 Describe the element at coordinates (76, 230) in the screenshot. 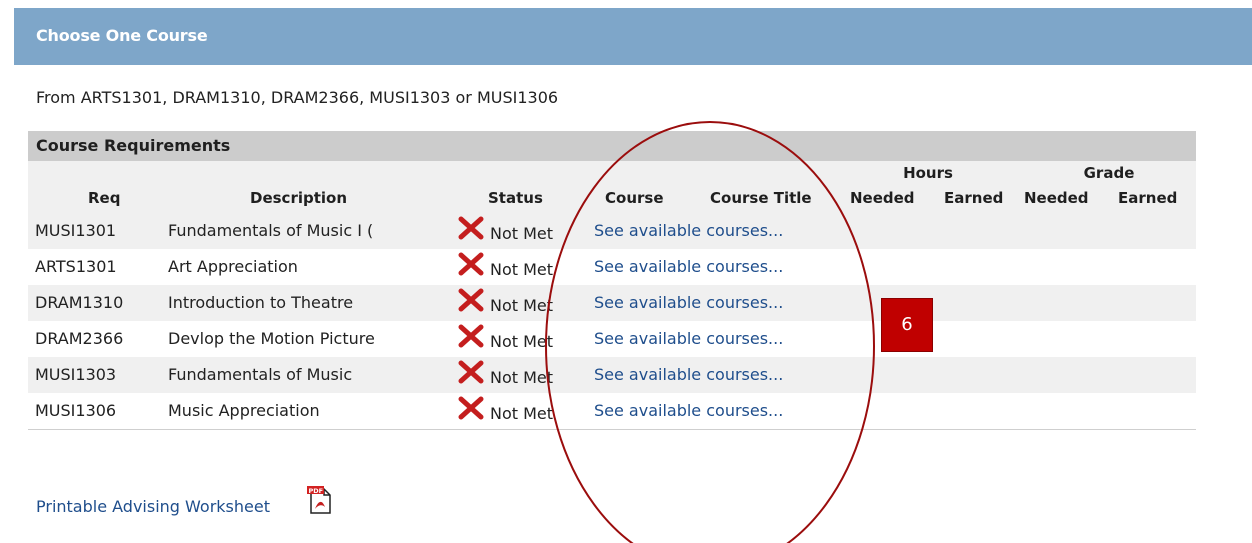

I see `req-code: MUSI1301` at that location.